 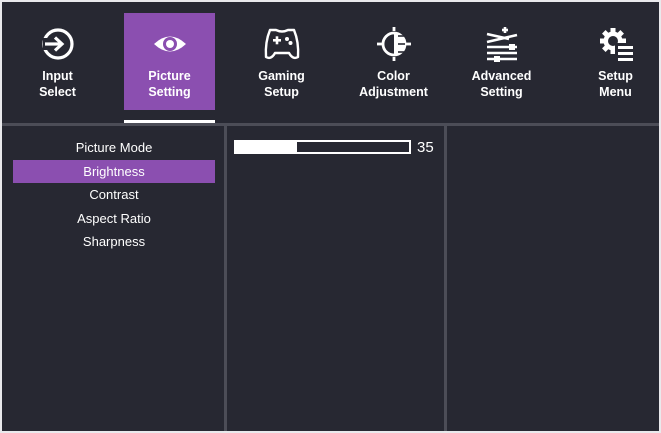 I want to click on advanced-lines-icon, so click(x=502, y=44).